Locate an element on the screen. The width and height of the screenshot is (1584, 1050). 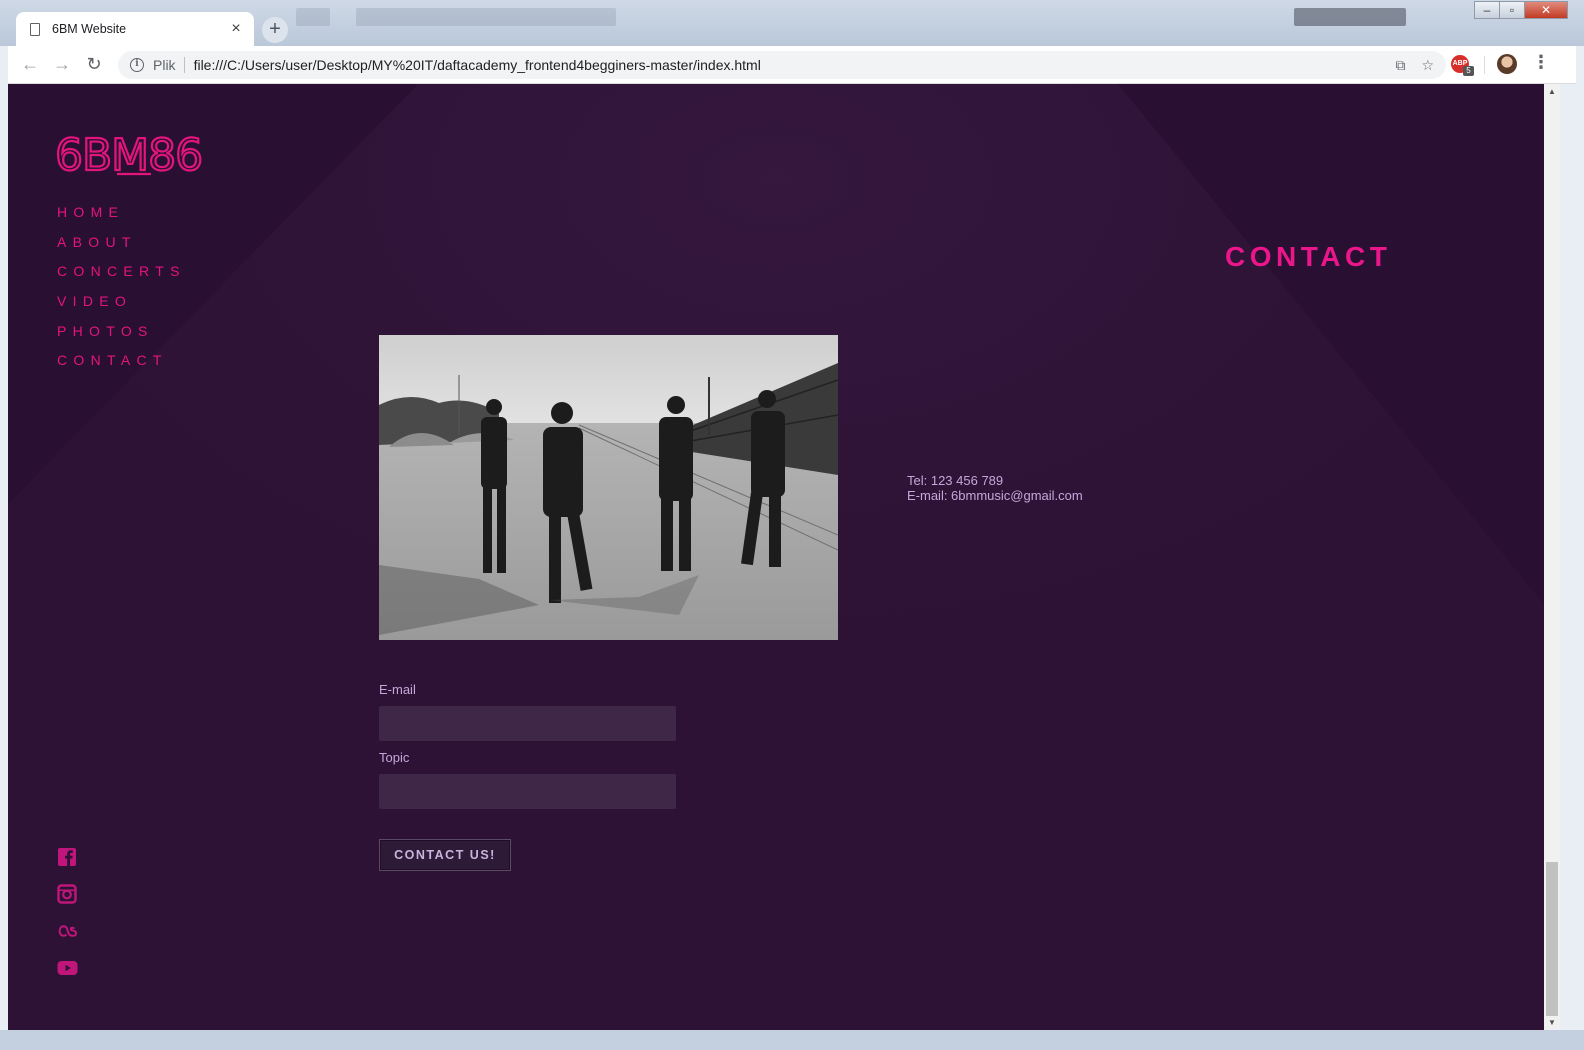
minimize-button: – is located at coordinates (1487, 10).